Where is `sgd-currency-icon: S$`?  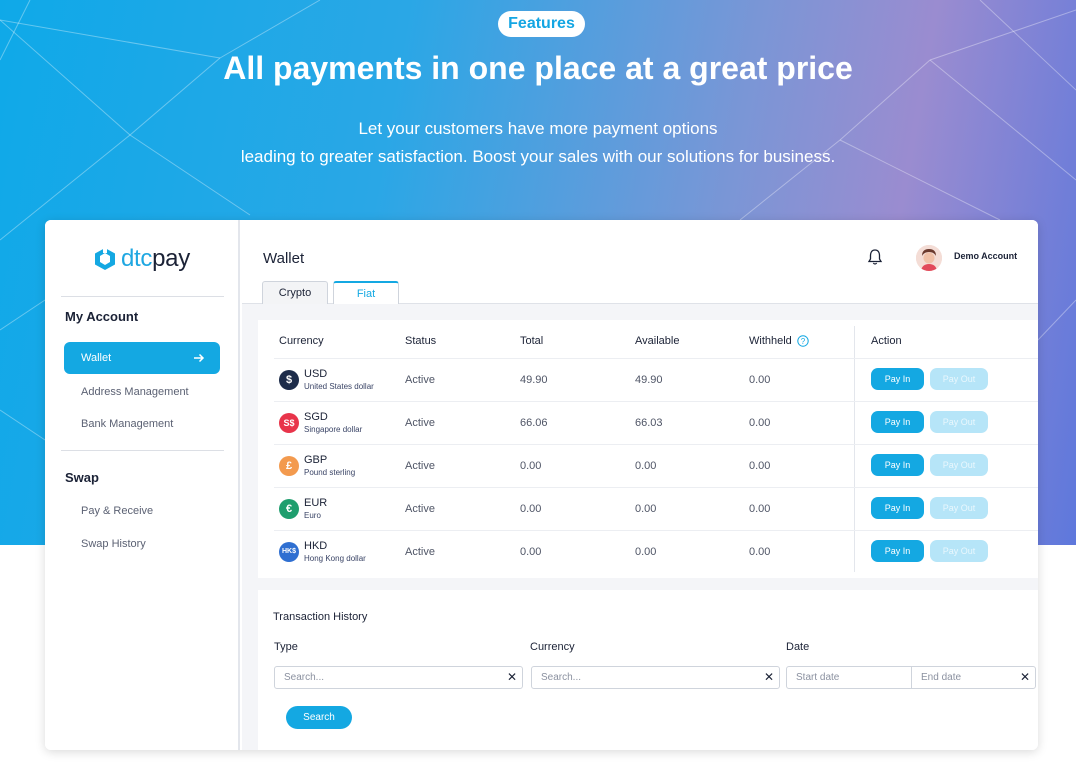 sgd-currency-icon: S$ is located at coordinates (289, 423).